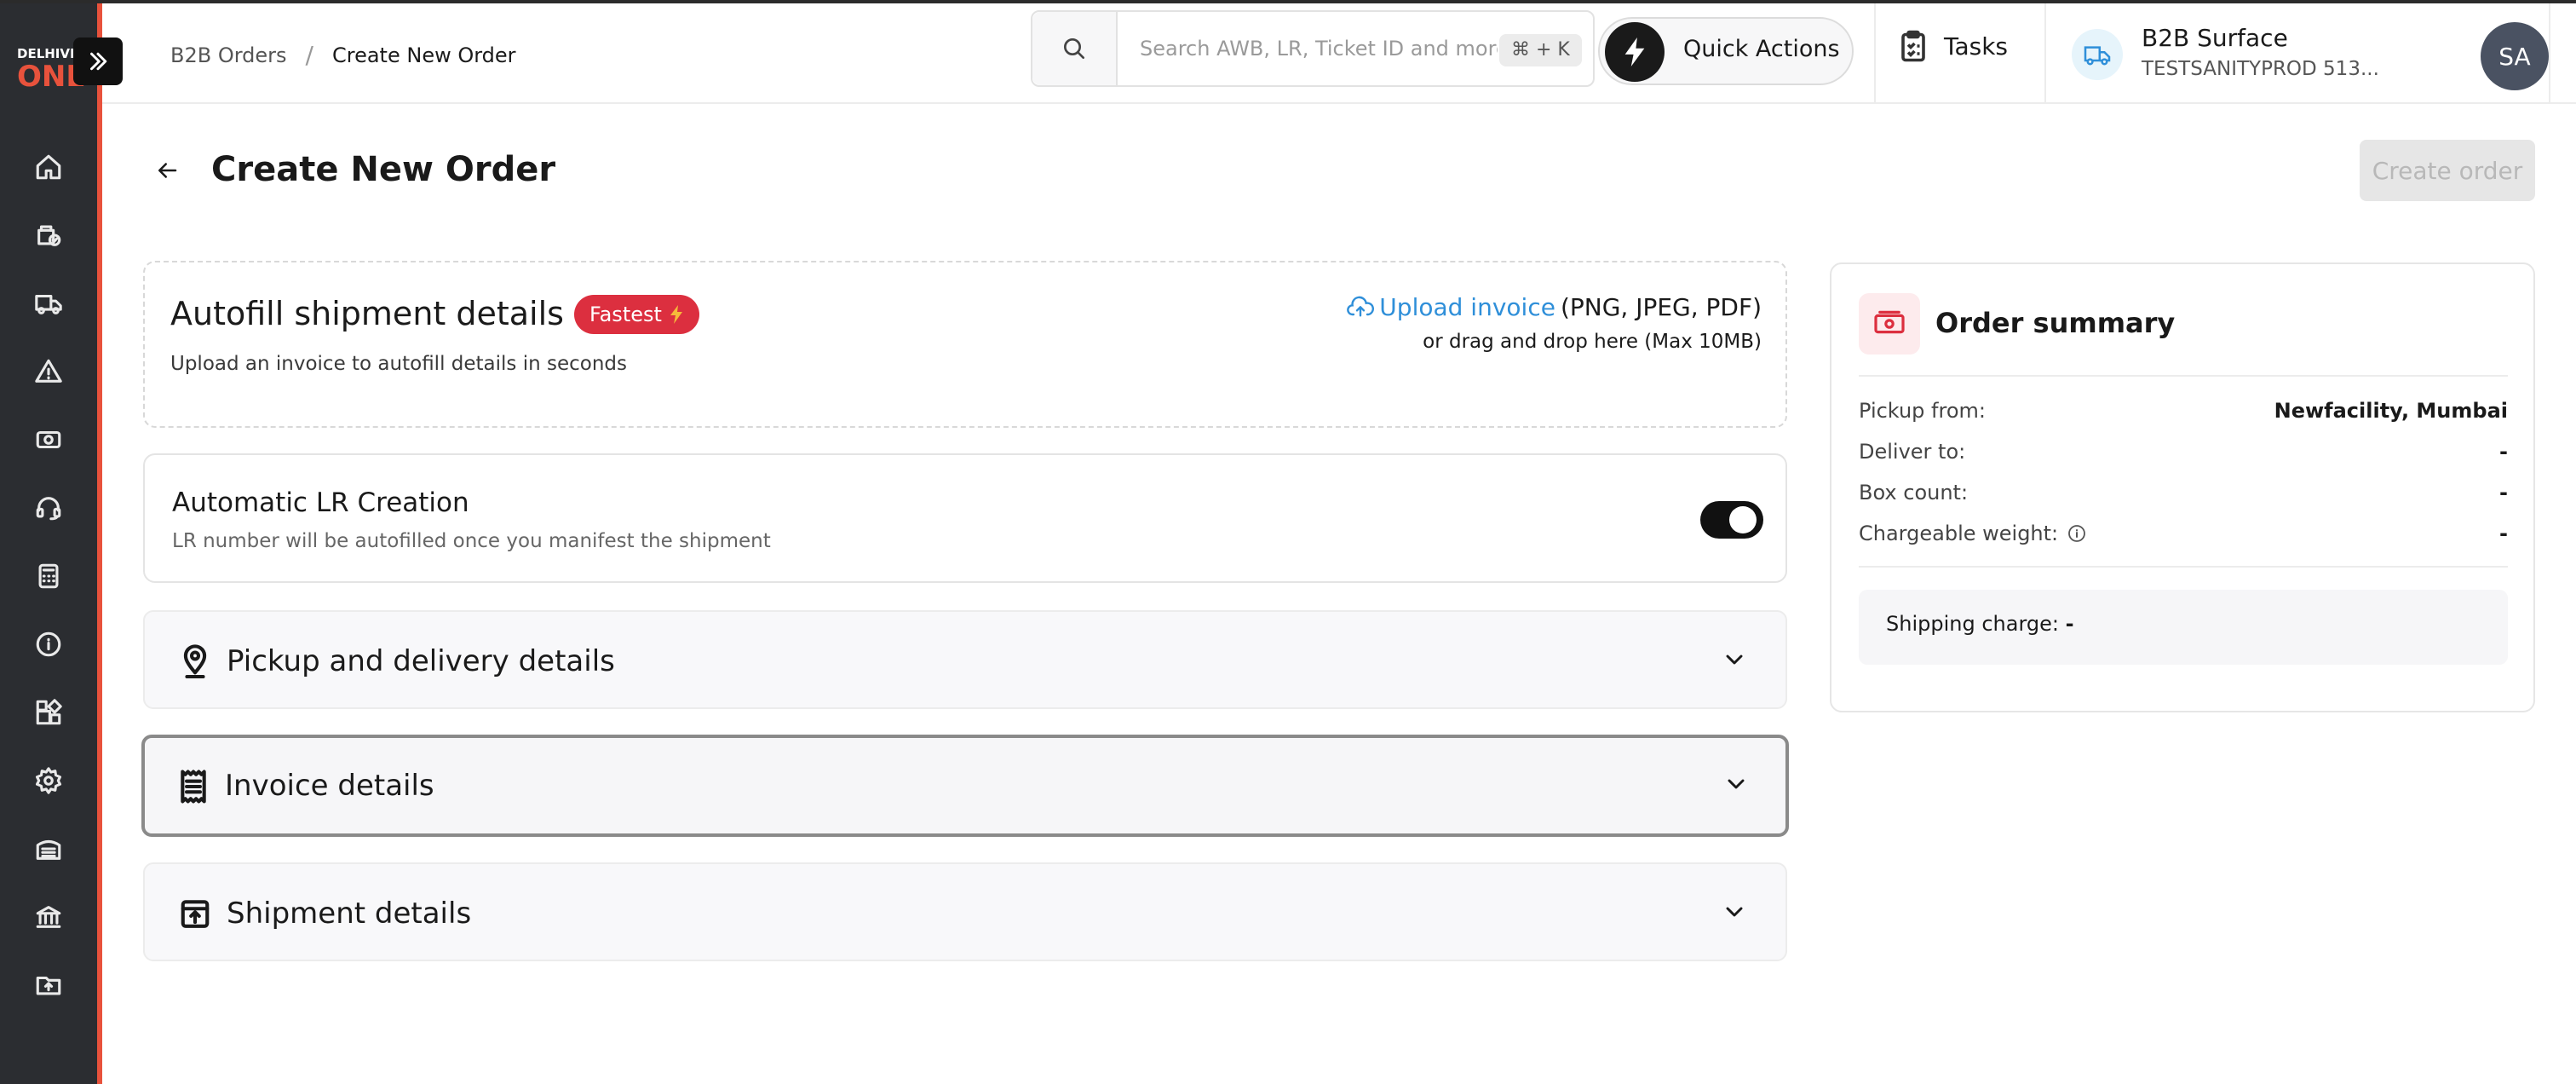 The width and height of the screenshot is (2576, 1084). What do you see at coordinates (1913, 46) in the screenshot?
I see `clipboard-icon` at bounding box center [1913, 46].